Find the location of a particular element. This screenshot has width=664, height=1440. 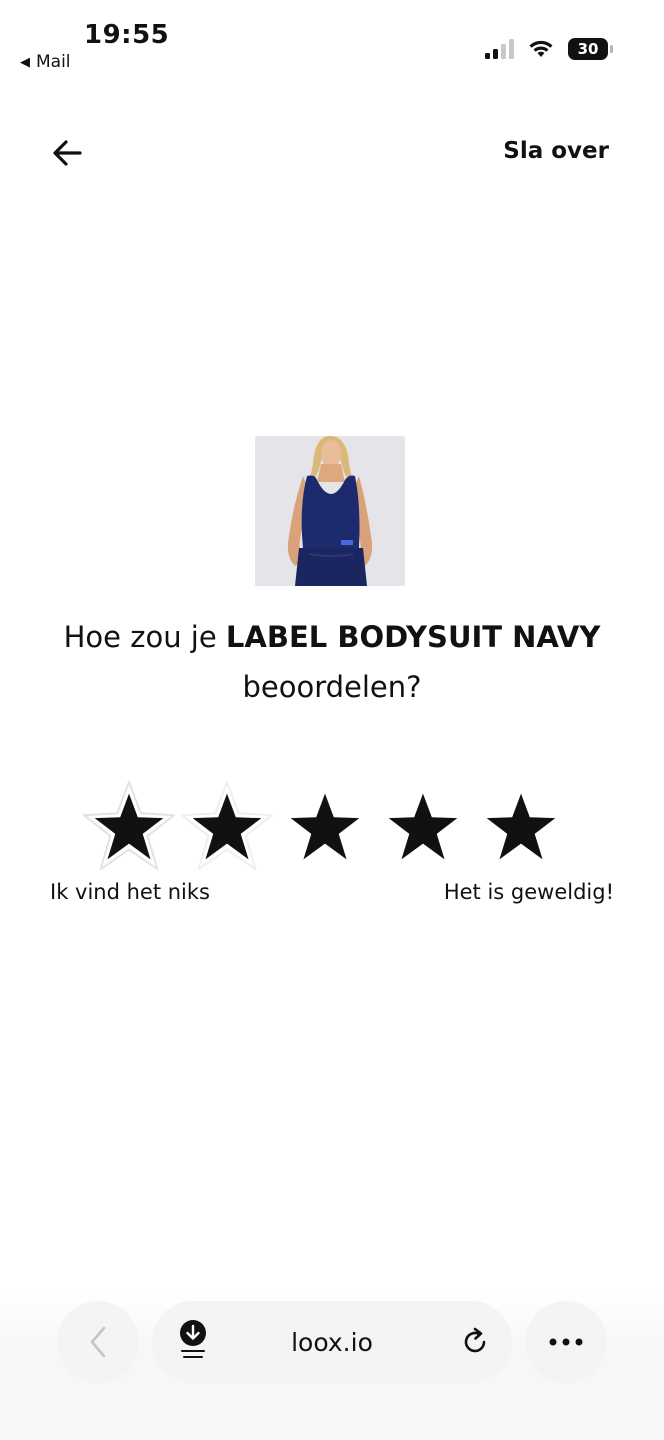

rating-label-low: Ik vind het niks is located at coordinates (130, 892).